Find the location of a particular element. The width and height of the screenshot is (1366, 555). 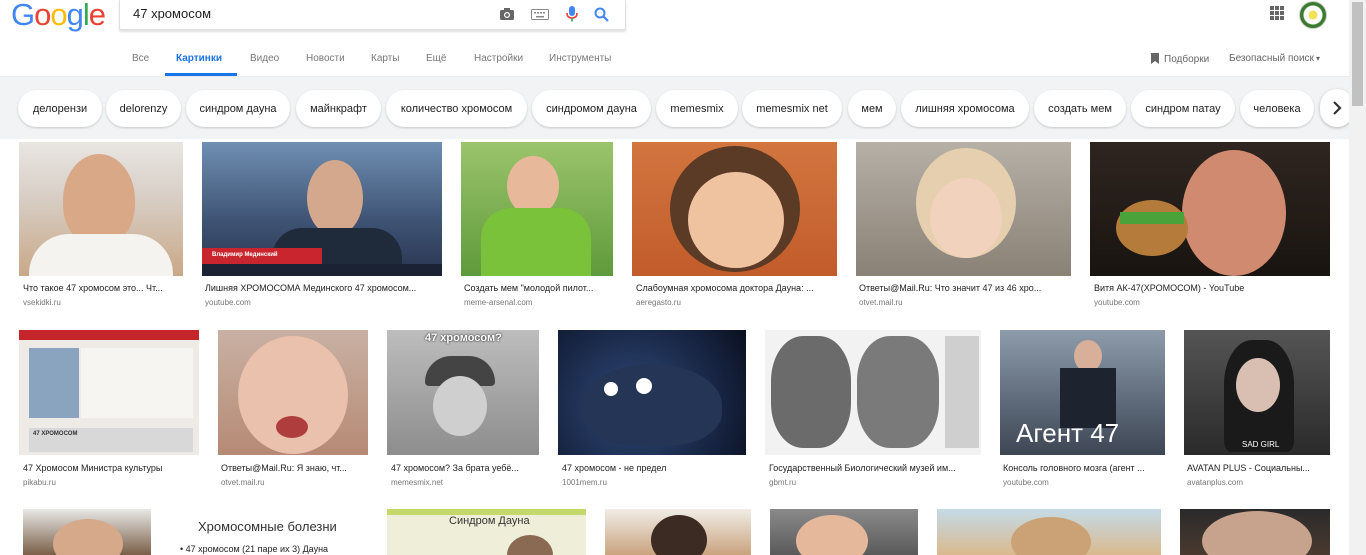

chip: memesmix net is located at coordinates (792, 108).